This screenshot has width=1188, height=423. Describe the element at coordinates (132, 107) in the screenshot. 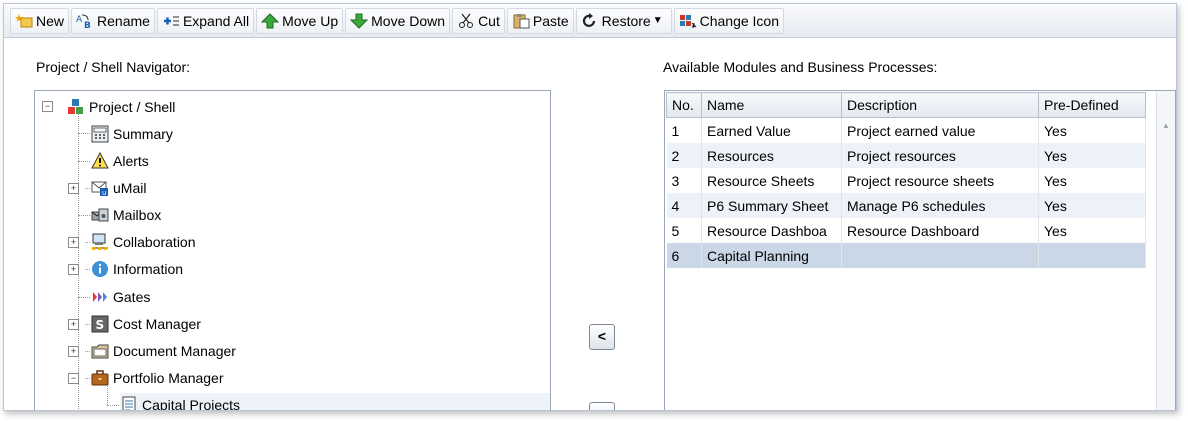

I see `tree-root-label: Project / Shell` at that location.